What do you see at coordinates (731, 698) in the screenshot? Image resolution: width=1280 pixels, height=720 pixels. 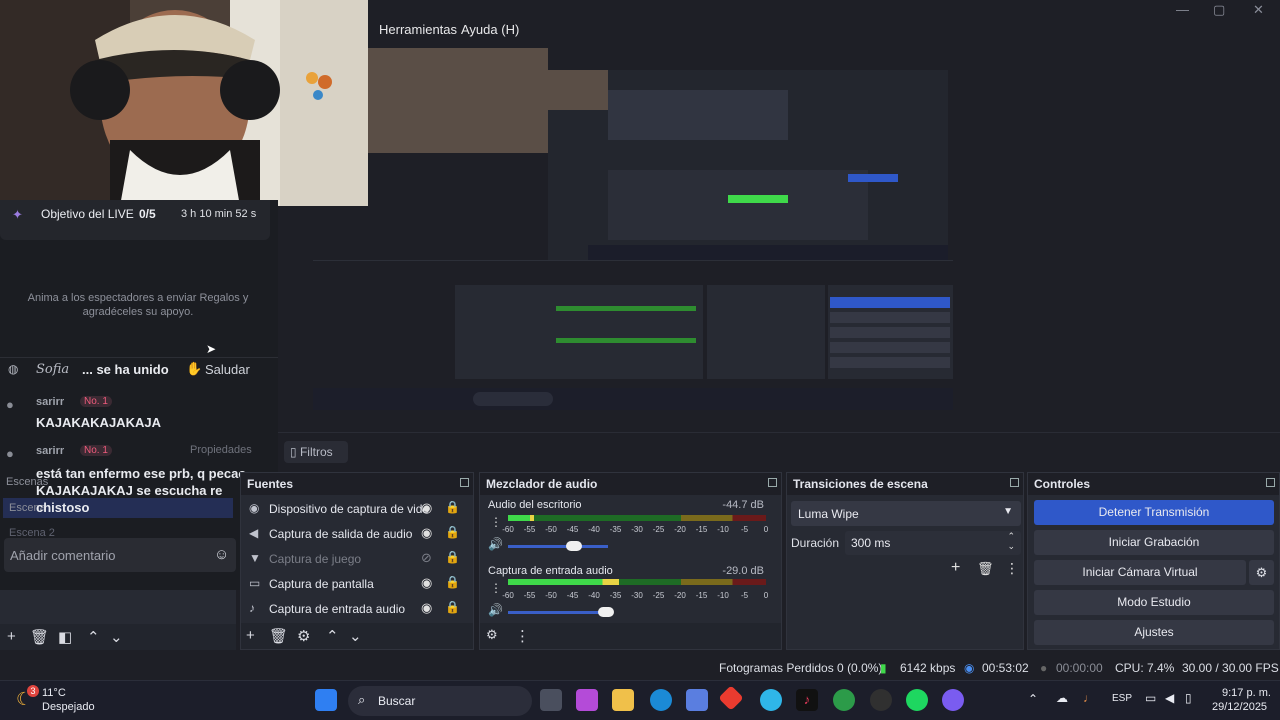 I see `app-diamond-icon` at bounding box center [731, 698].